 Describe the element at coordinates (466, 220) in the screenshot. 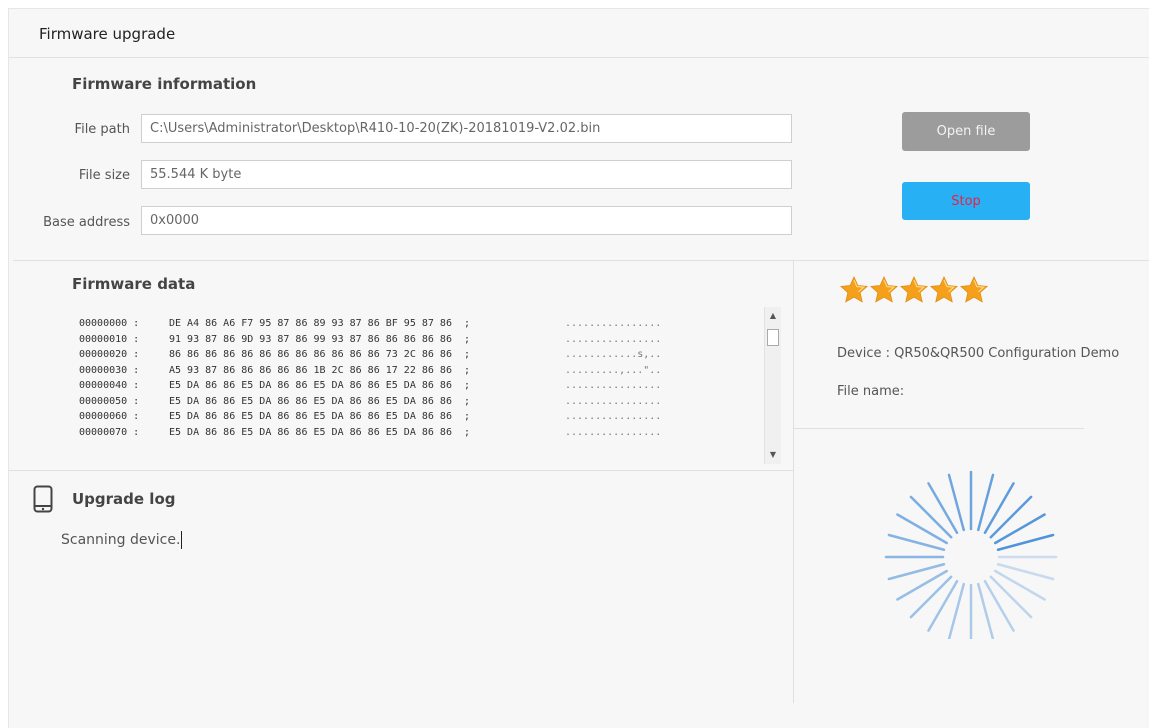

I see `base-address-input` at that location.